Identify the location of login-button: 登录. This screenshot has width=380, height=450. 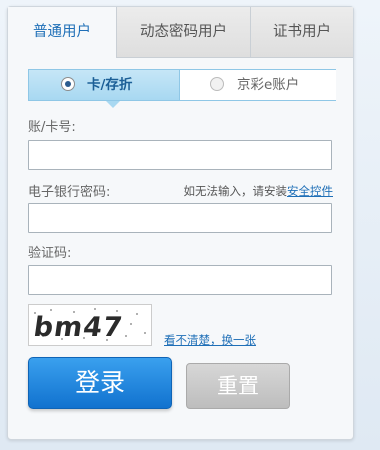
(100, 383).